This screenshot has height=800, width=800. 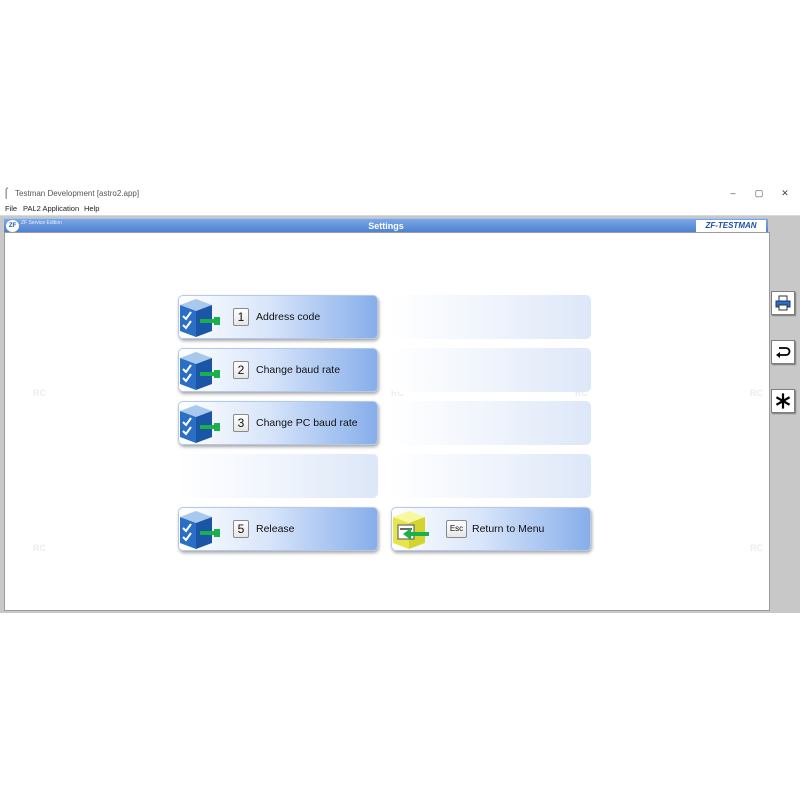 I want to click on close-button: ✕, so click(x=785, y=193).